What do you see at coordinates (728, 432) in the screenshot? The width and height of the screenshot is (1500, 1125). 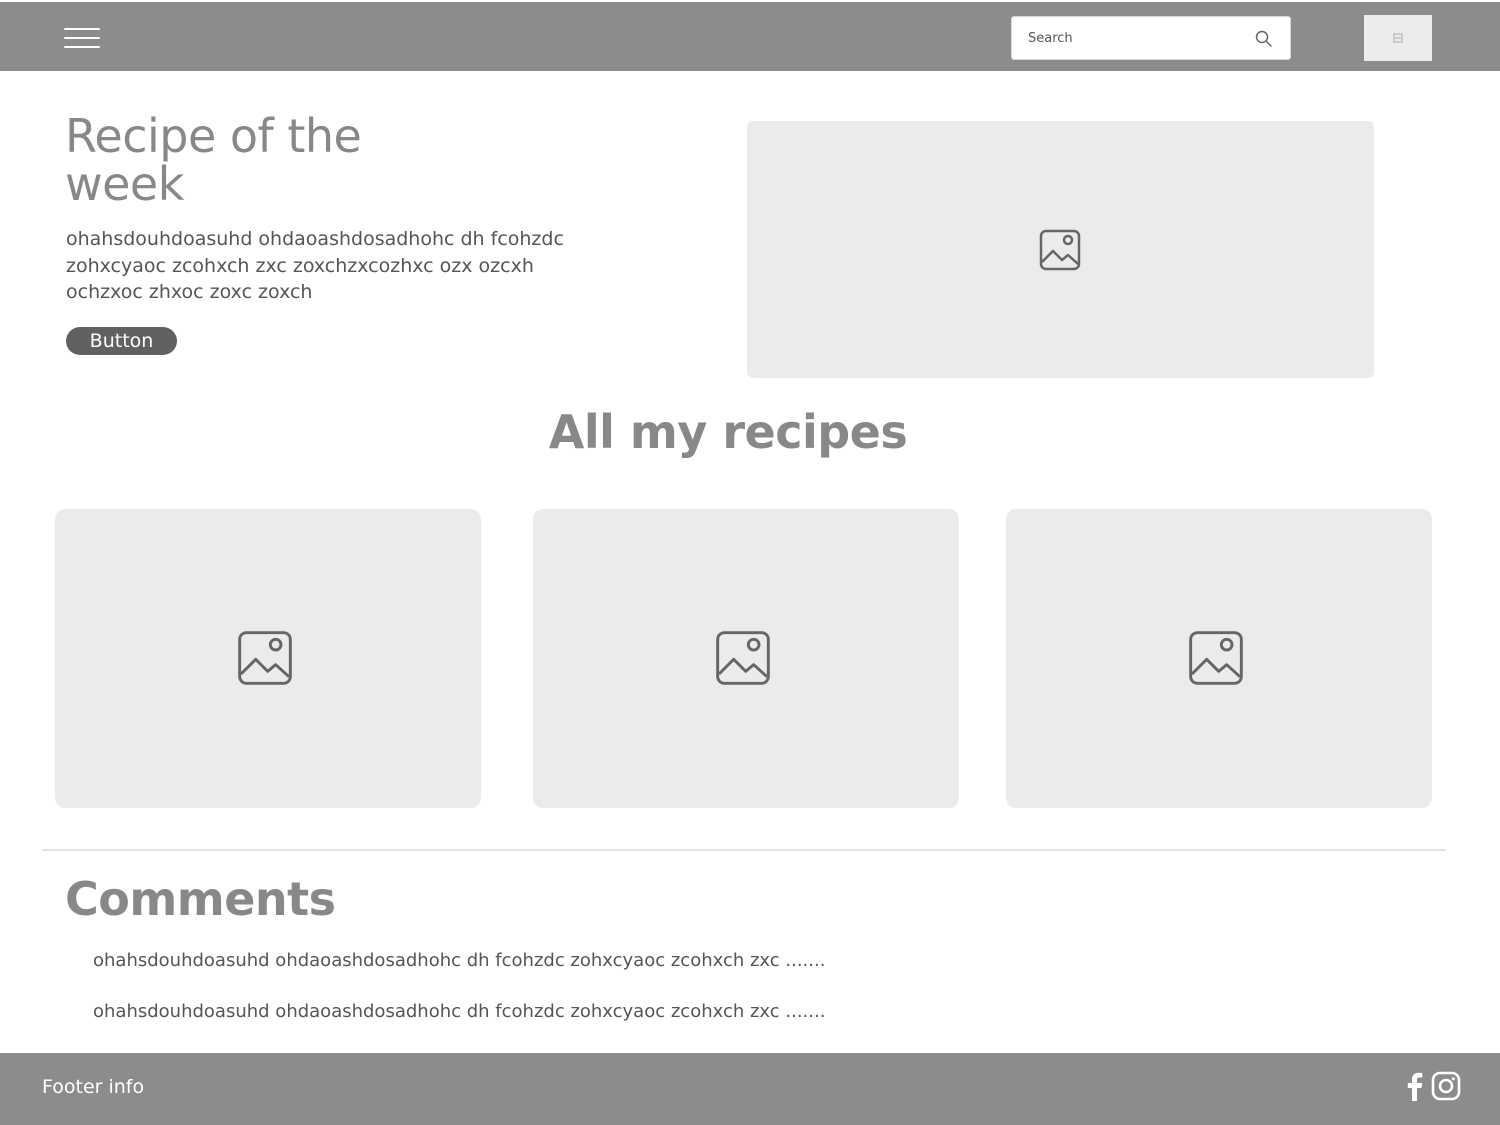 I see `recipes-section-title: All my recipes` at bounding box center [728, 432].